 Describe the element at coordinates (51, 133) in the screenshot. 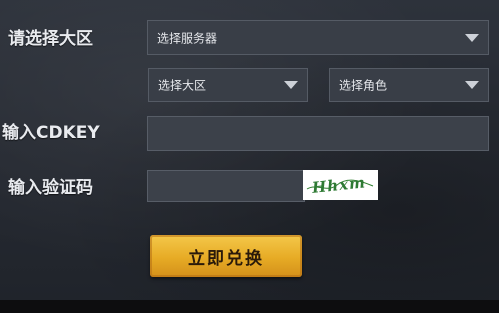

I see `cdkey-label: 输入CDKEY` at that location.